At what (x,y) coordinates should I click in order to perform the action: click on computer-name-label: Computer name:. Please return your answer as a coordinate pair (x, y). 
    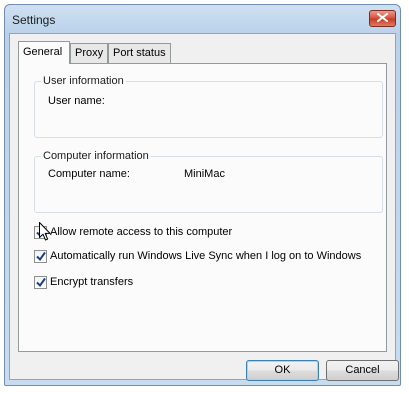
    Looking at the image, I should click on (89, 174).